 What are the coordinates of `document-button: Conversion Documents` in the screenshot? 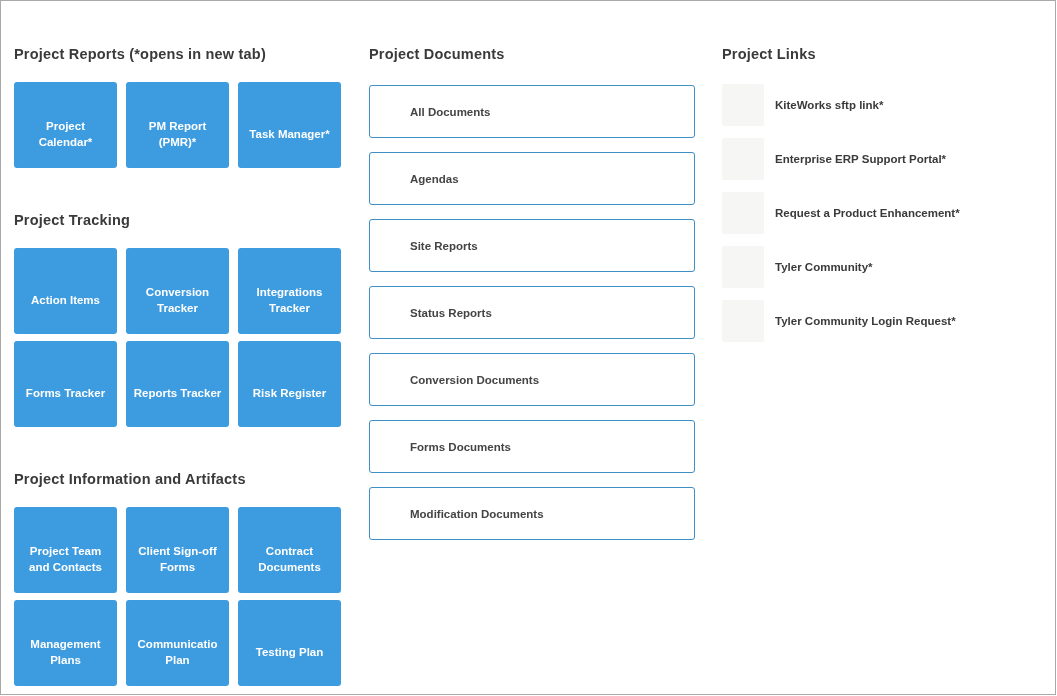 It's located at (532, 379).